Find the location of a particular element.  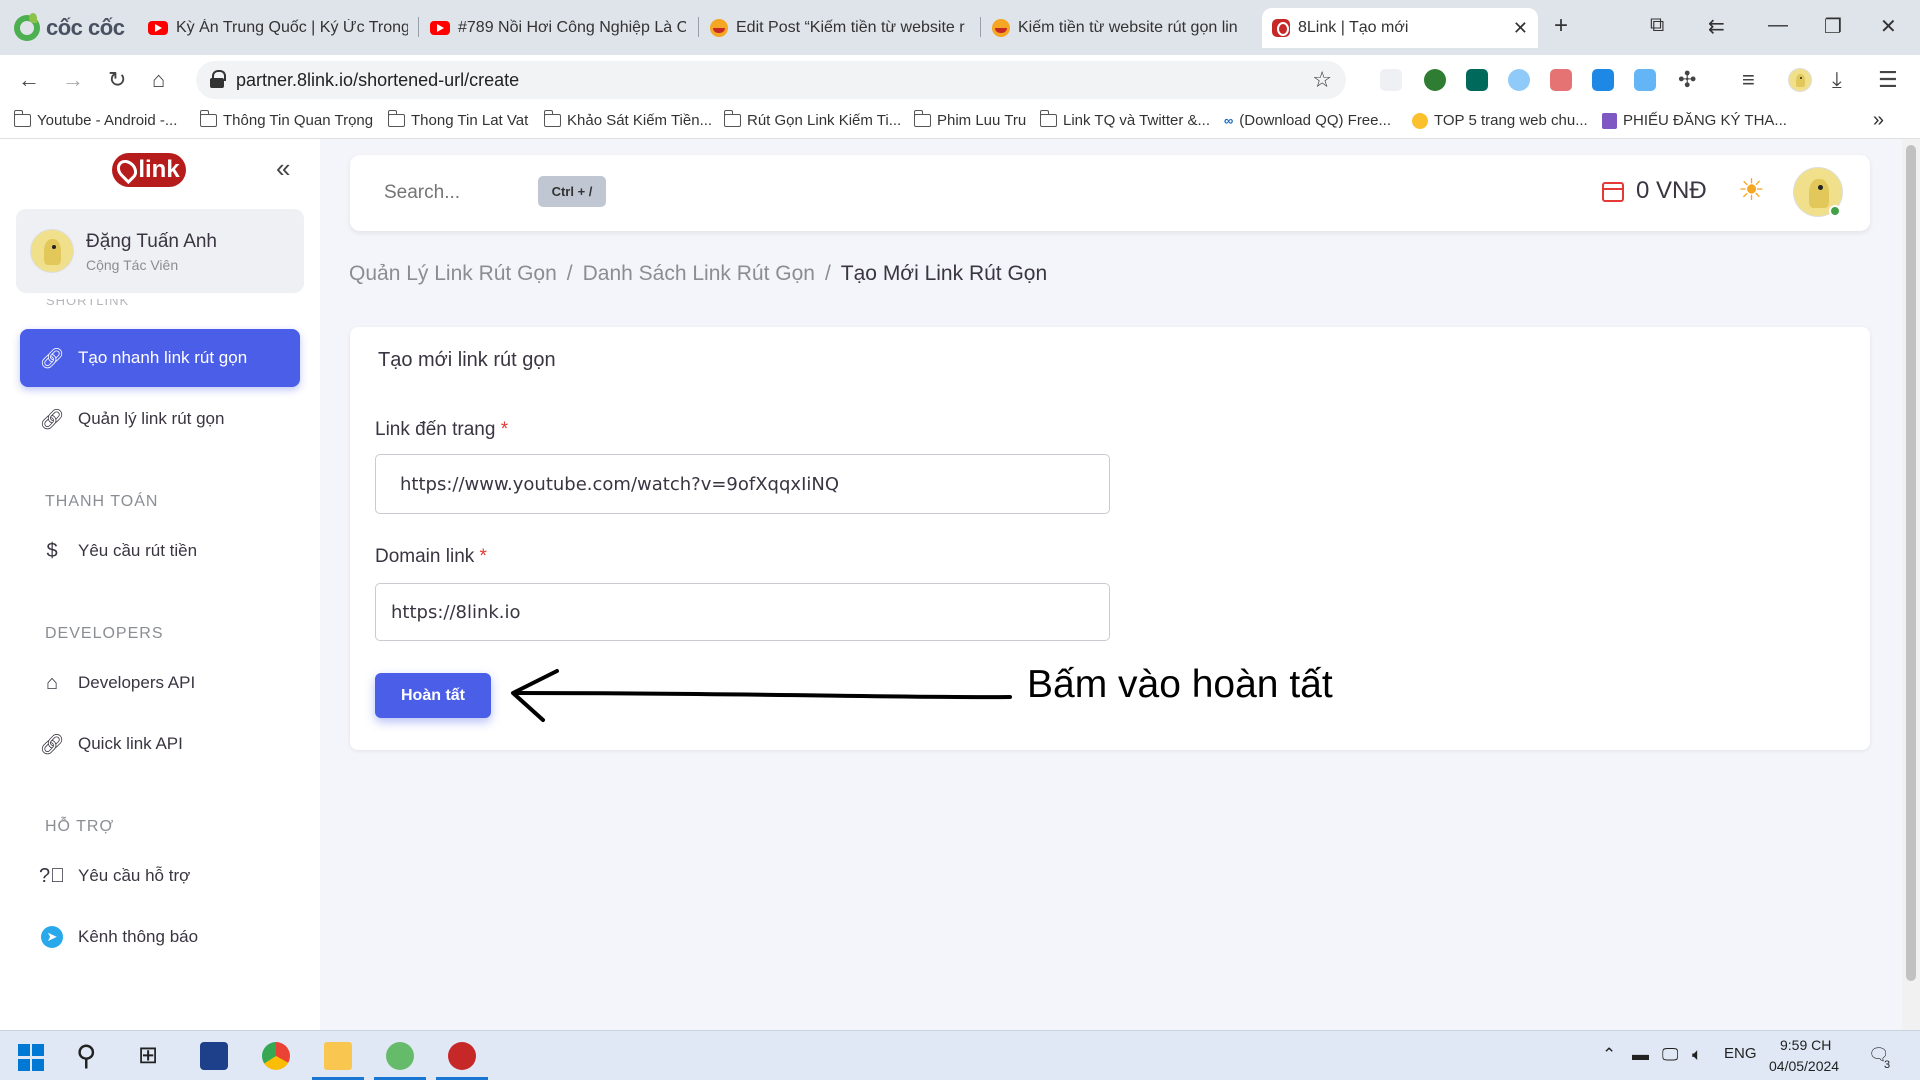

clock-time: 9:59 CH is located at coordinates (1805, 1045).